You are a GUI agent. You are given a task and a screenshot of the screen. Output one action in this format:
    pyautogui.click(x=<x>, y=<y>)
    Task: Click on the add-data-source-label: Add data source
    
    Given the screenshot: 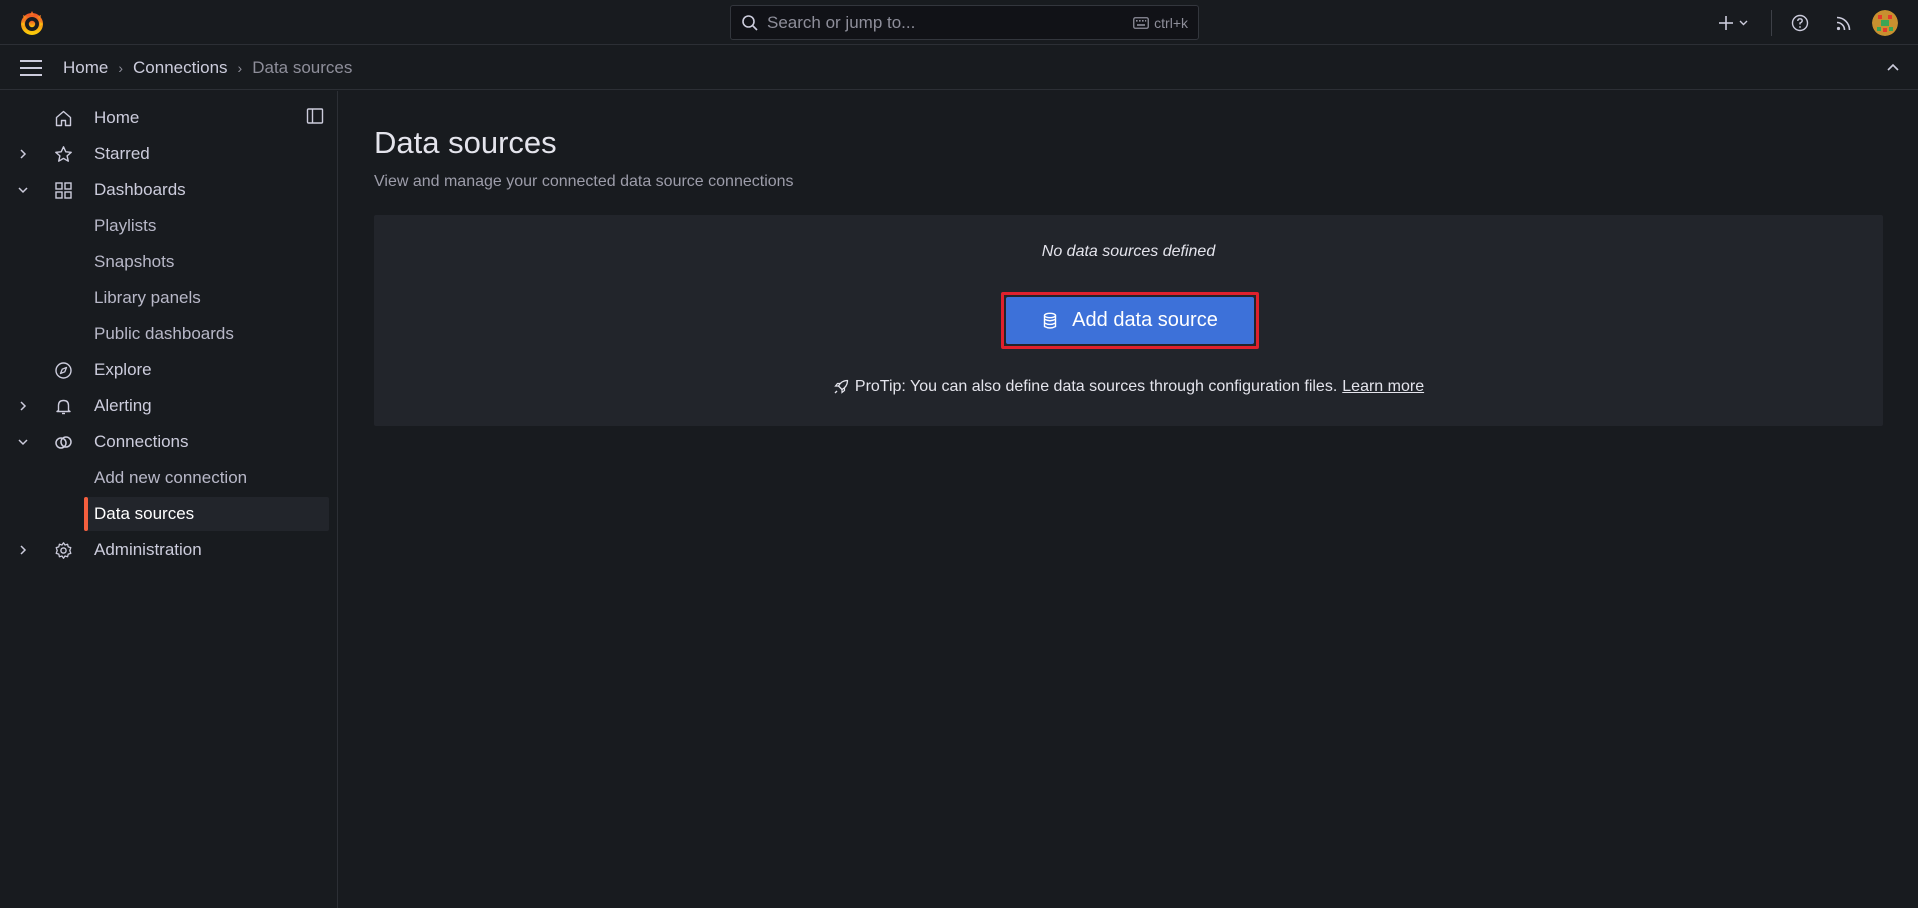 What is the action you would take?
    pyautogui.click(x=1145, y=320)
    